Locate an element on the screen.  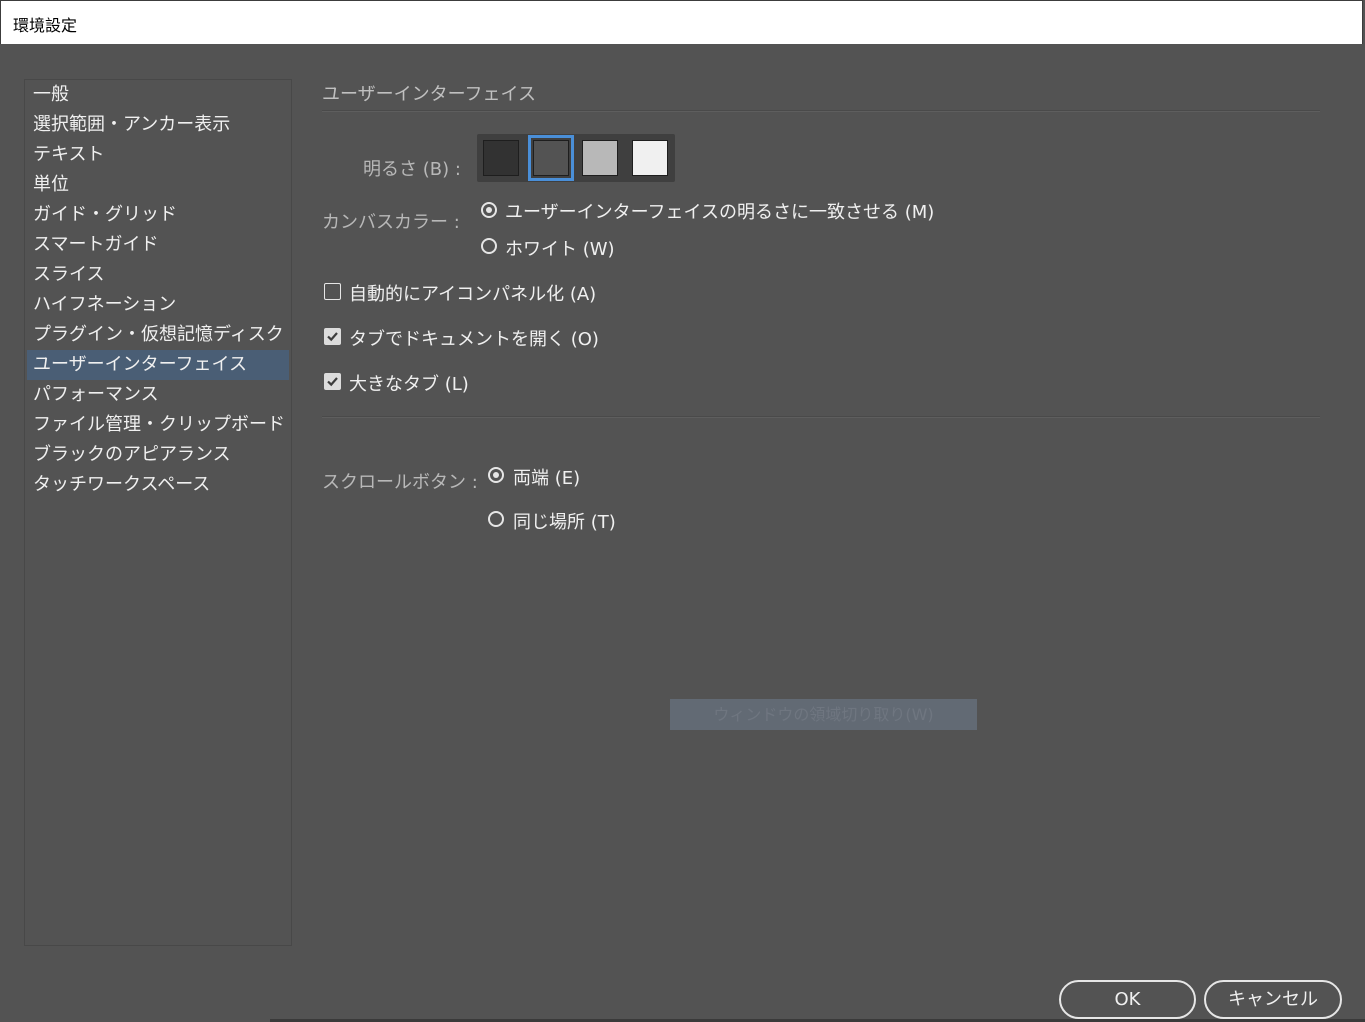
sidebar-item-touch-workspace: タッチワークスペース is located at coordinates (158, 485).